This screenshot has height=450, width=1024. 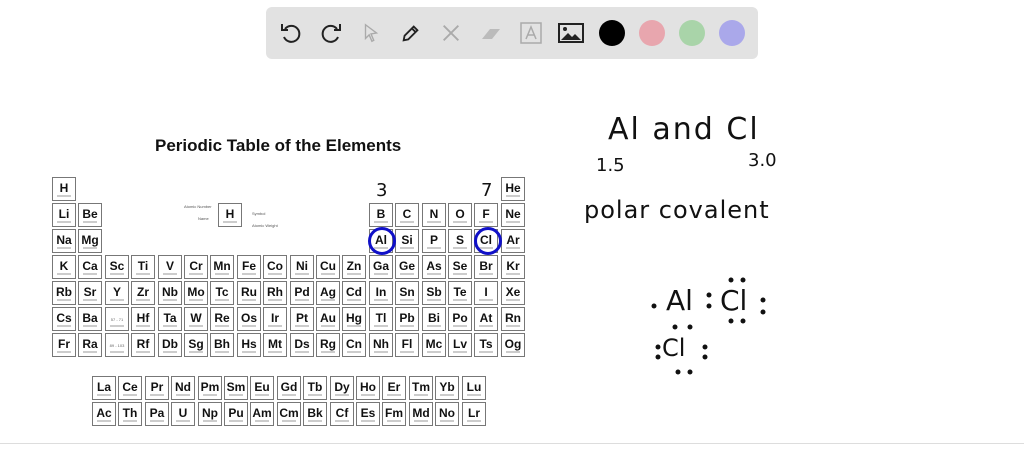 I want to click on lewis-electron-dots, so click(x=708, y=326).